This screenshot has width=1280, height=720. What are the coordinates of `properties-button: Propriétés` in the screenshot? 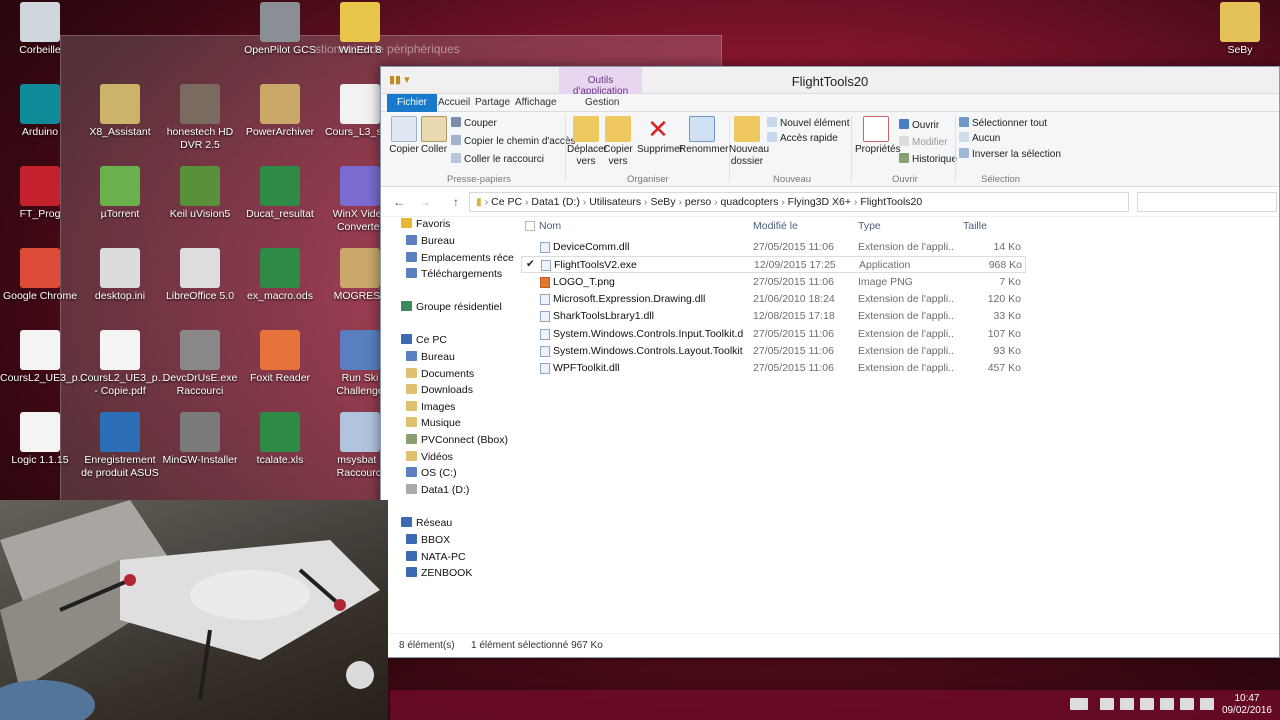 It's located at (878, 136).